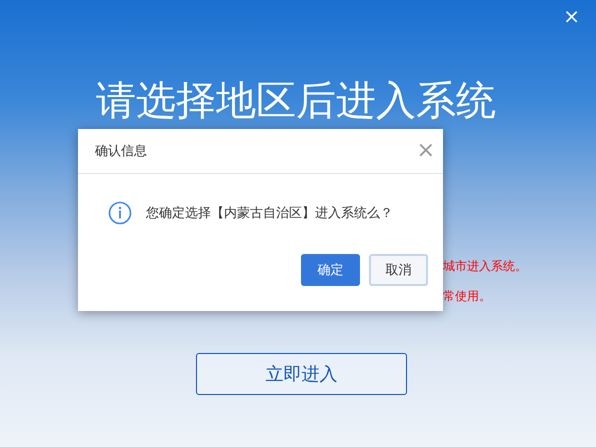 This screenshot has width=596, height=447. Describe the element at coordinates (121, 151) in the screenshot. I see `dialog-title: 确认信息` at that location.